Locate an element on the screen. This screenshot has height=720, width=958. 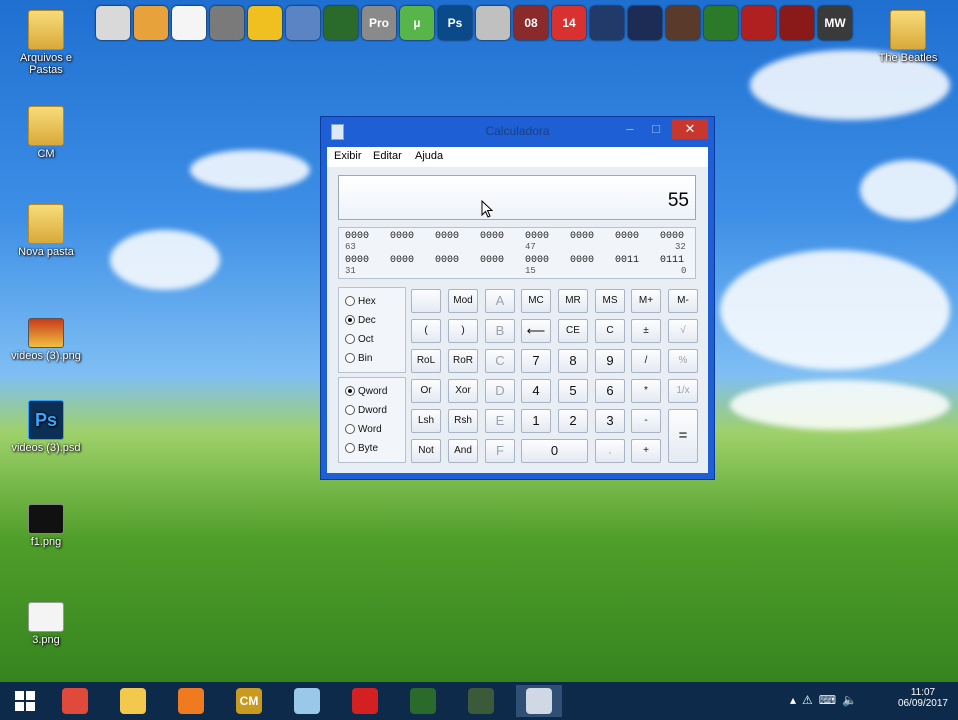
percent-button: % is located at coordinates (683, 361).